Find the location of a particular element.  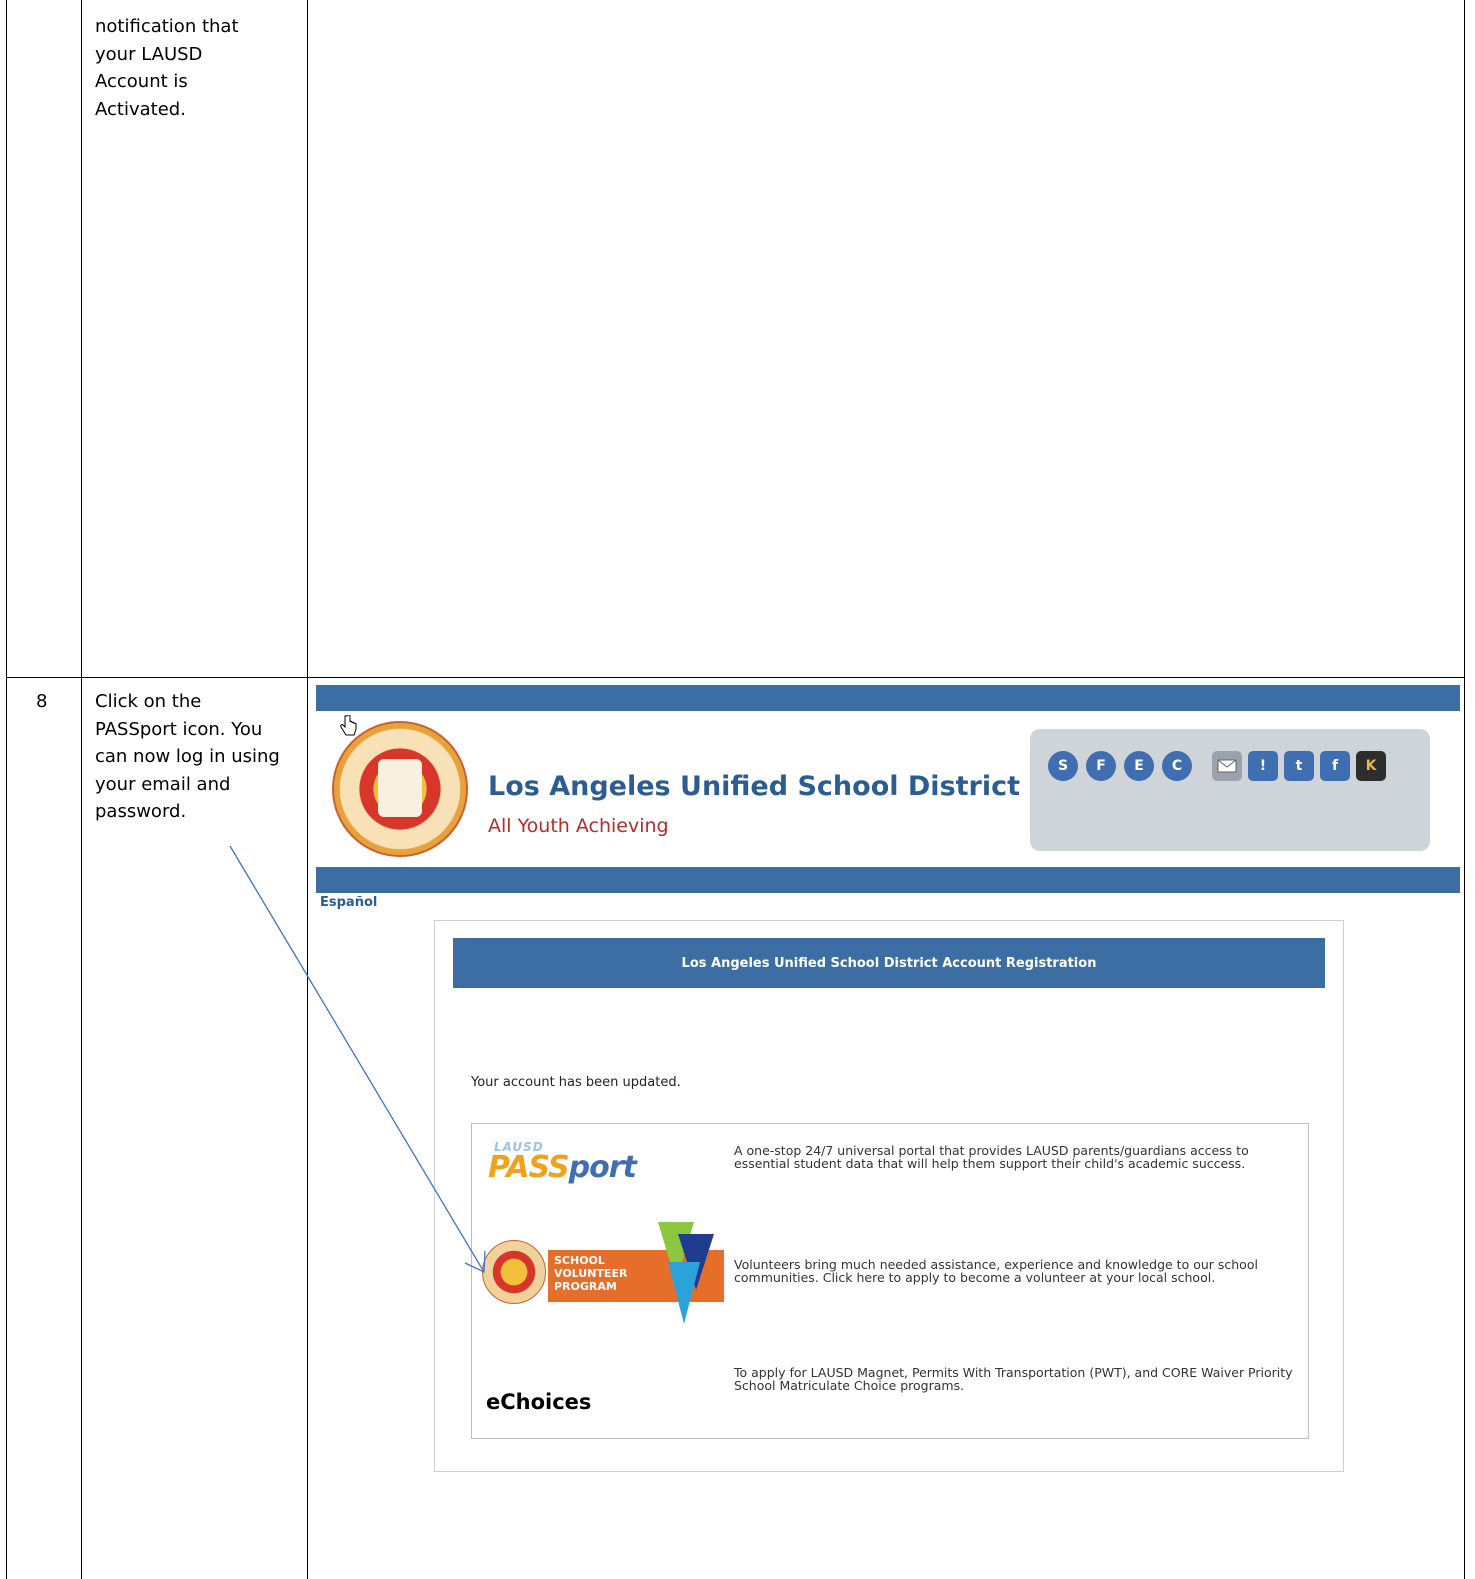

hand-cursor-icon is located at coordinates (348, 725).